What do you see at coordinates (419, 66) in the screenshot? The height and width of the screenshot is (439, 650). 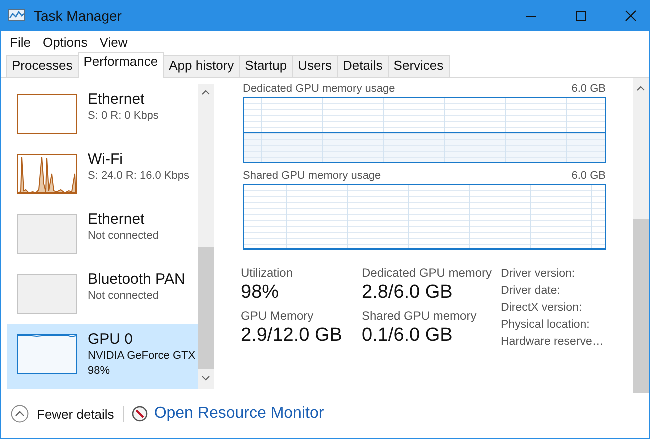 I see `tab: Services` at bounding box center [419, 66].